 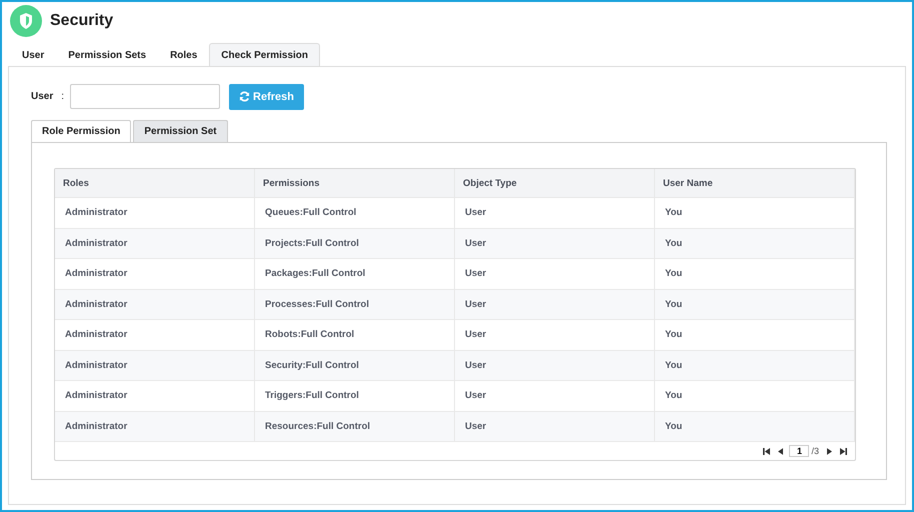 I want to click on tab: Permission Set, so click(x=180, y=131).